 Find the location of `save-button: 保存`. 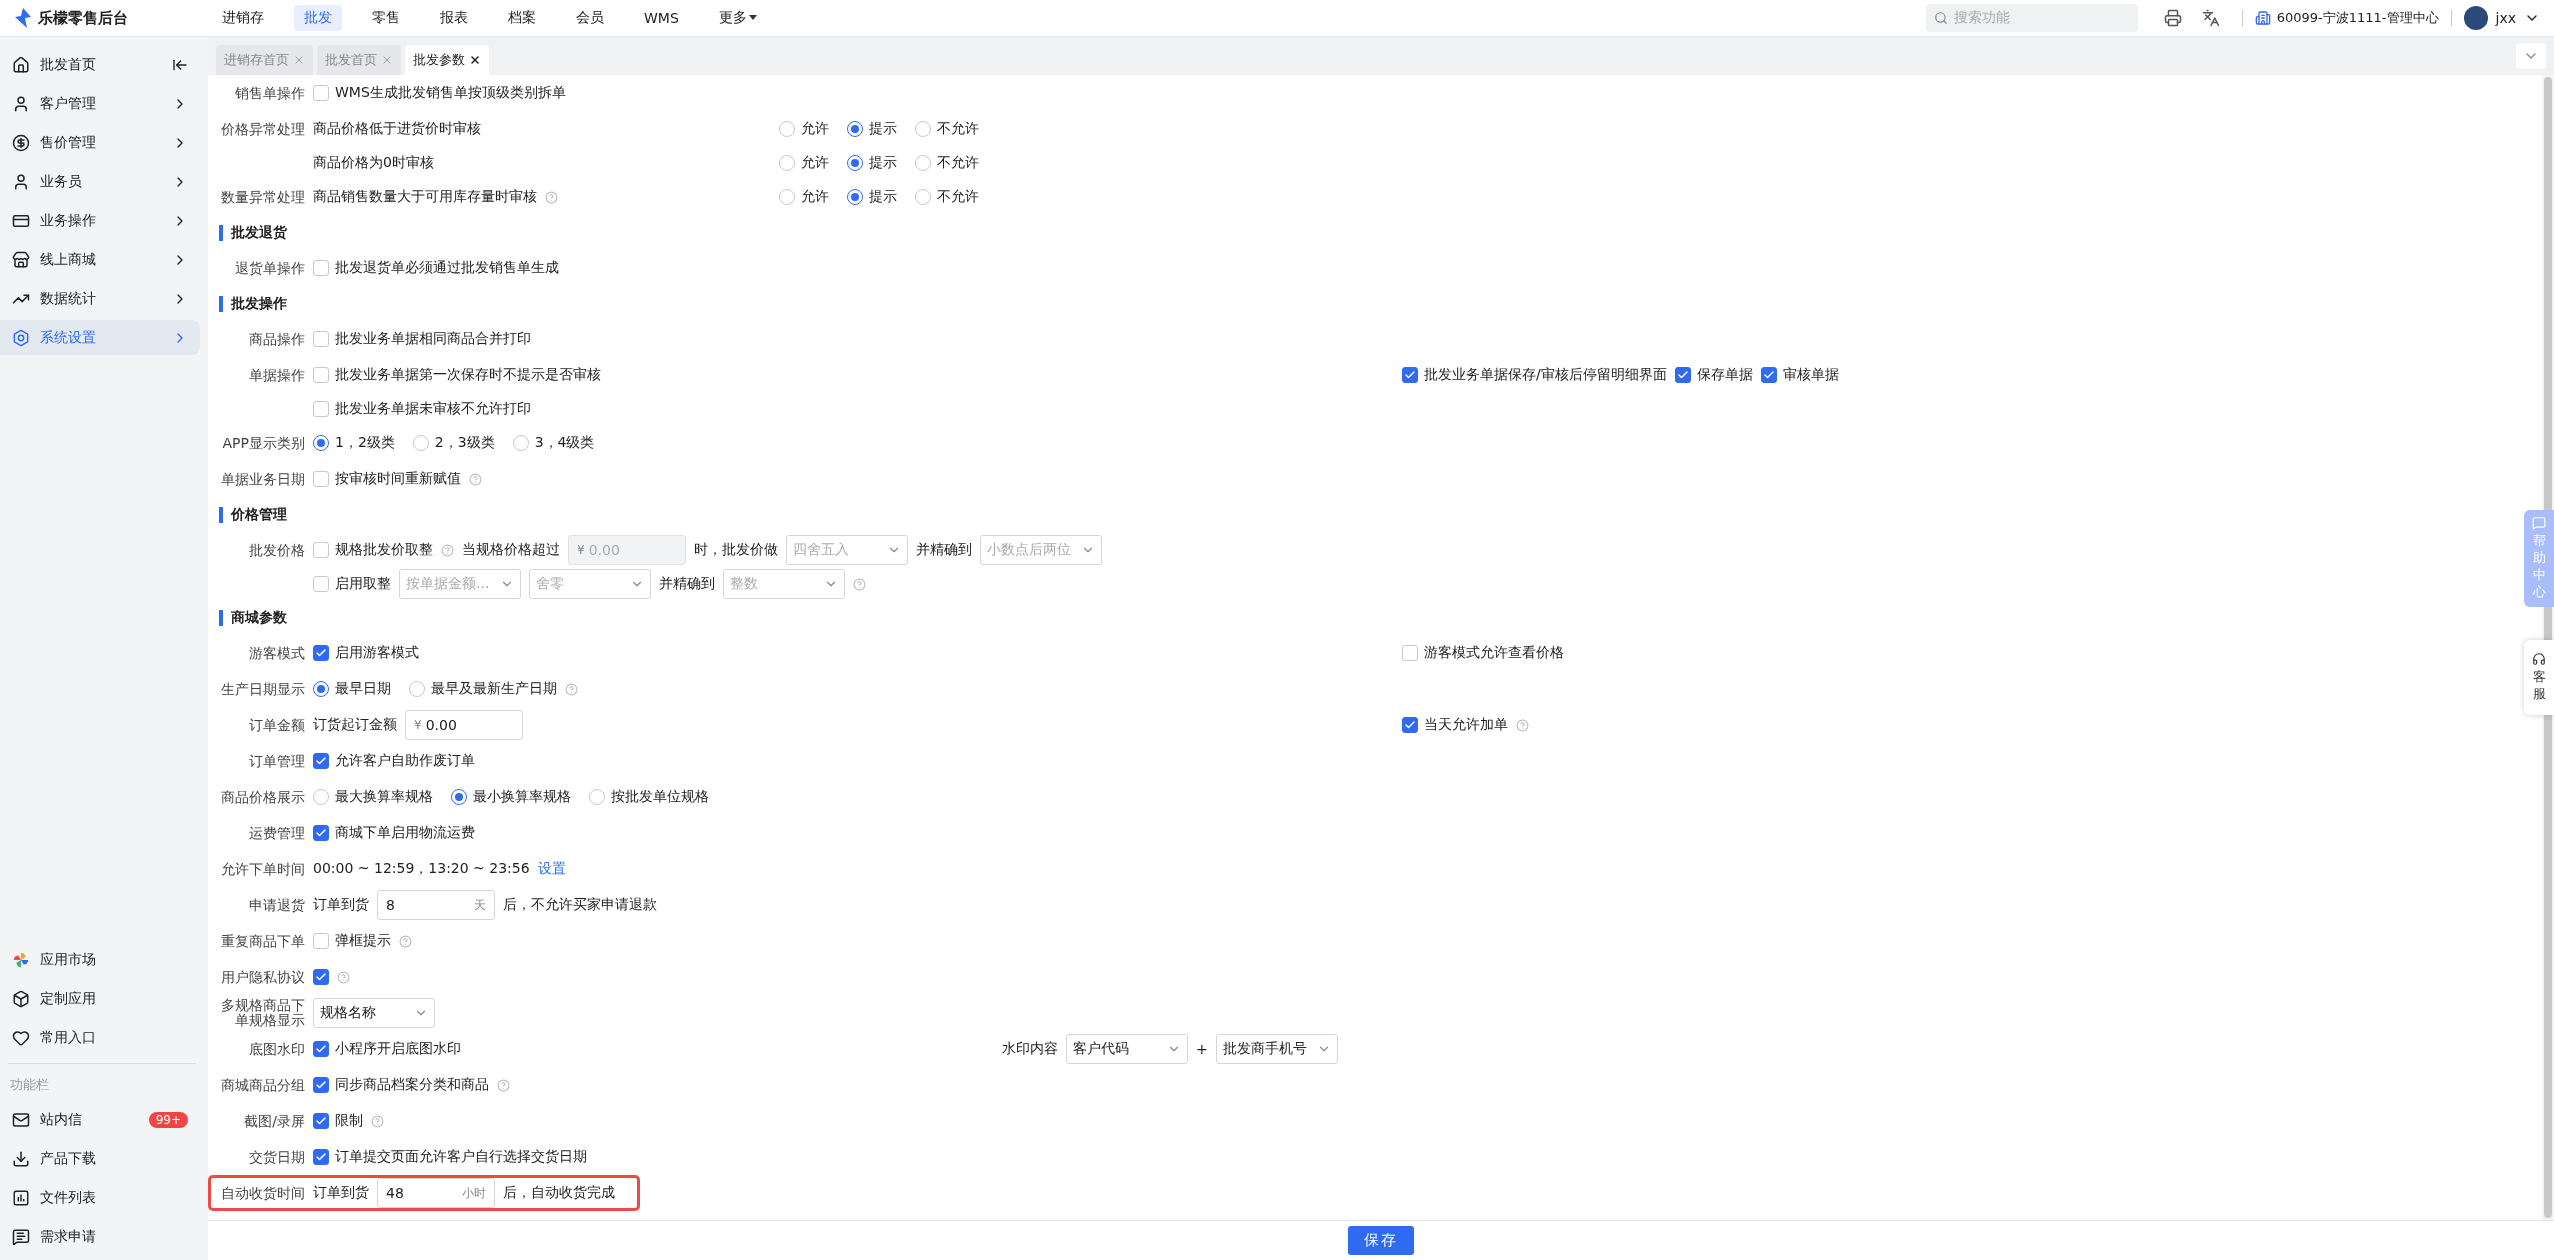

save-button: 保存 is located at coordinates (1381, 1240).